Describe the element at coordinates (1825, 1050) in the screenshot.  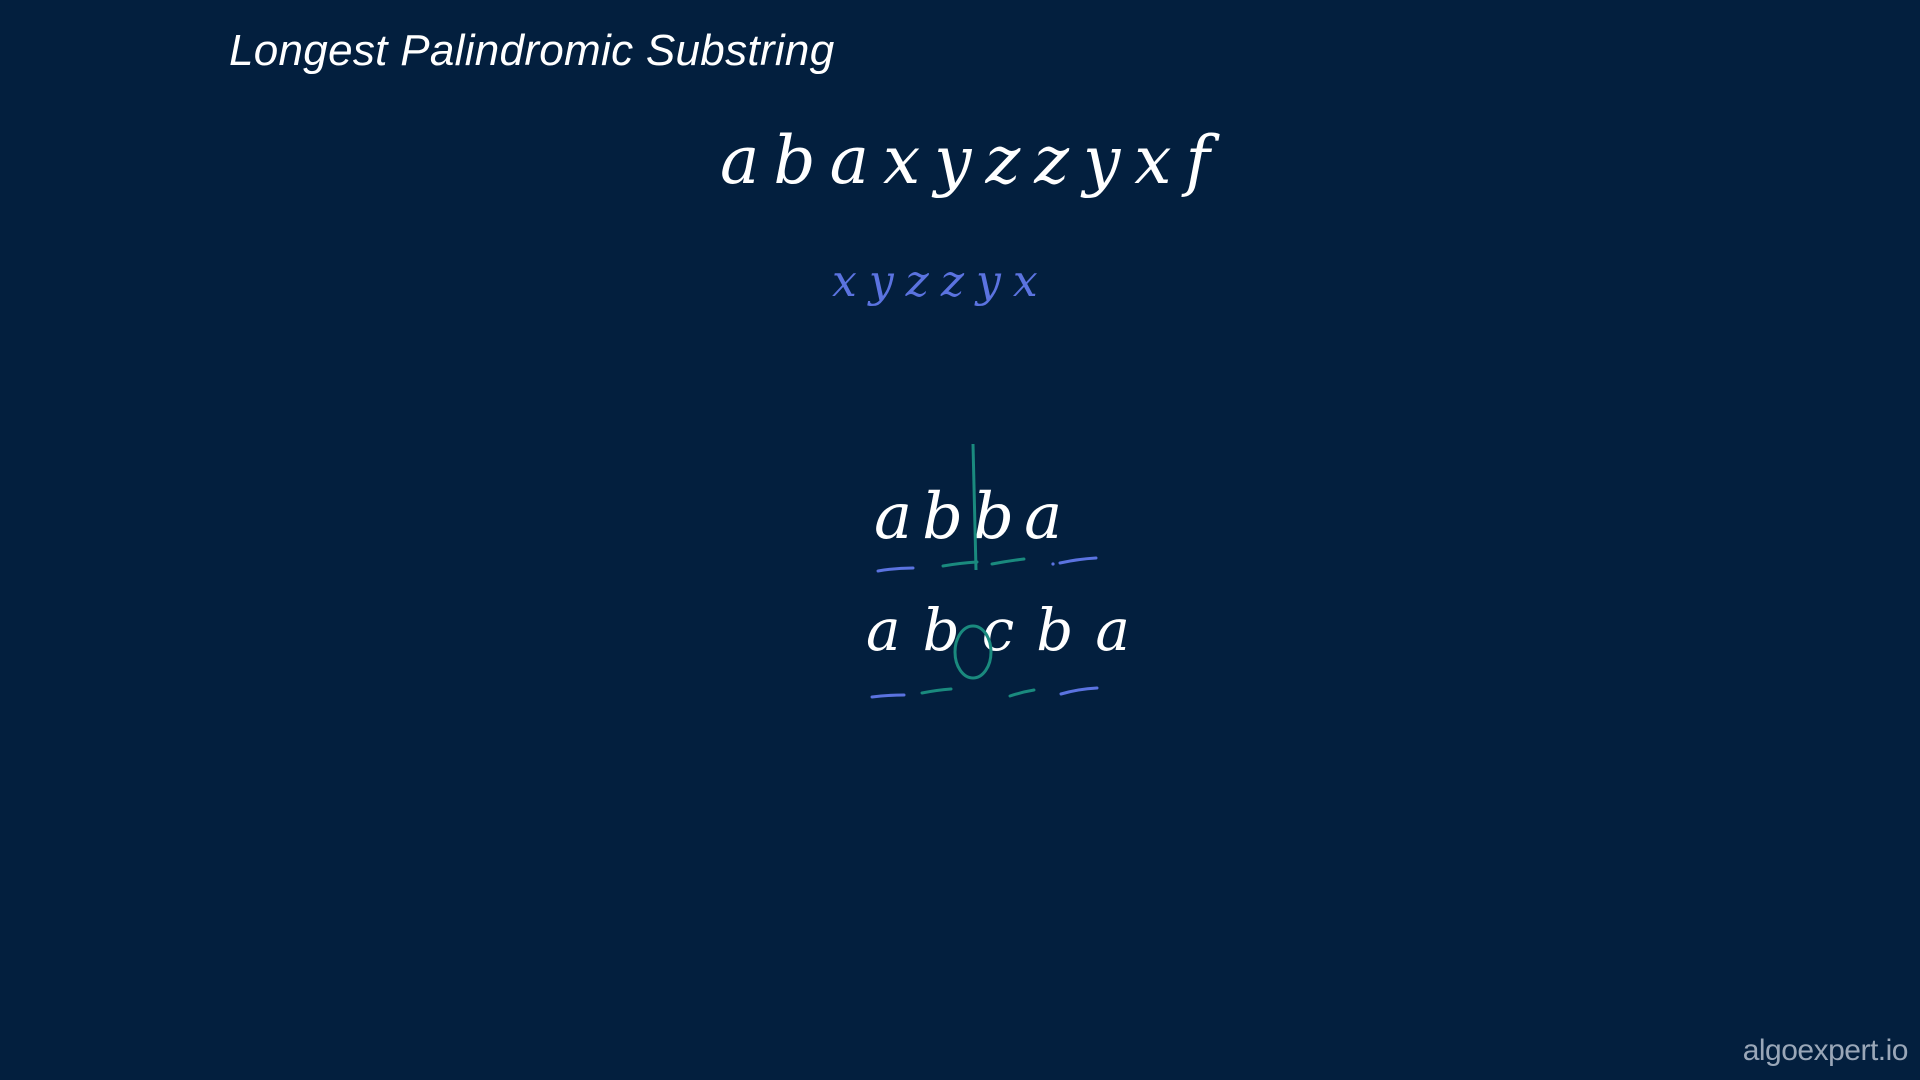
I see `watermark-logo-text: algoexpert.io` at that location.